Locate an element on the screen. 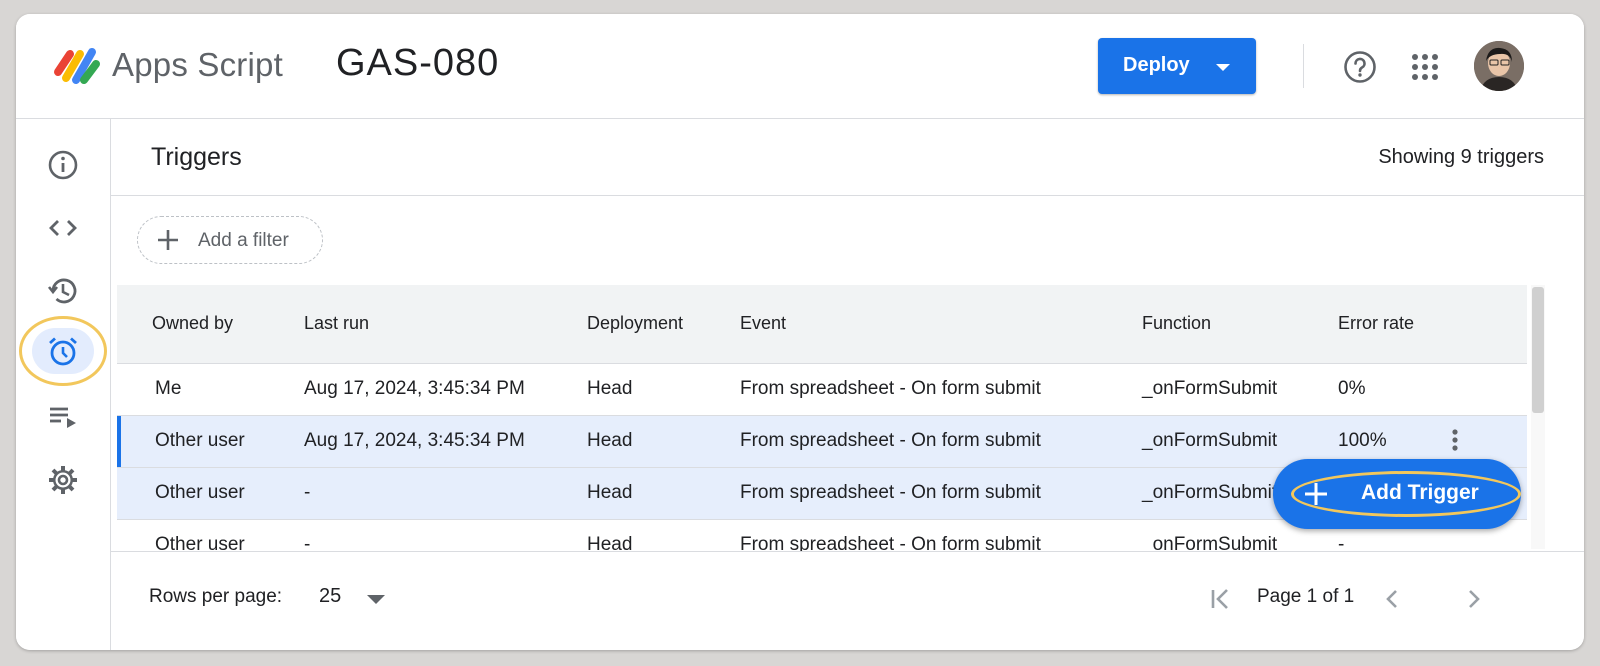 This screenshot has width=1600, height=666. deploy-button: Deploy is located at coordinates (1177, 66).